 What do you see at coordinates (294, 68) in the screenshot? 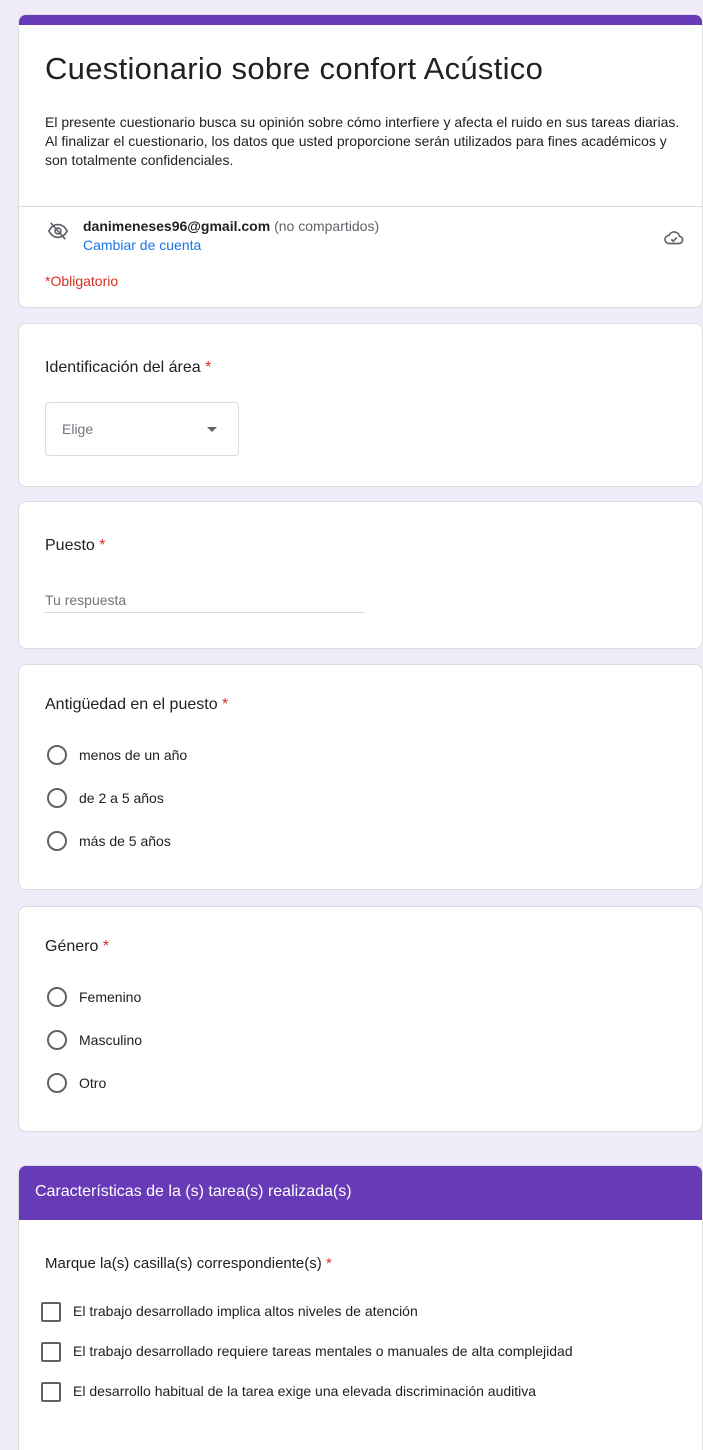
I see `form-title: Cuestionario sobre confort Acústico` at bounding box center [294, 68].